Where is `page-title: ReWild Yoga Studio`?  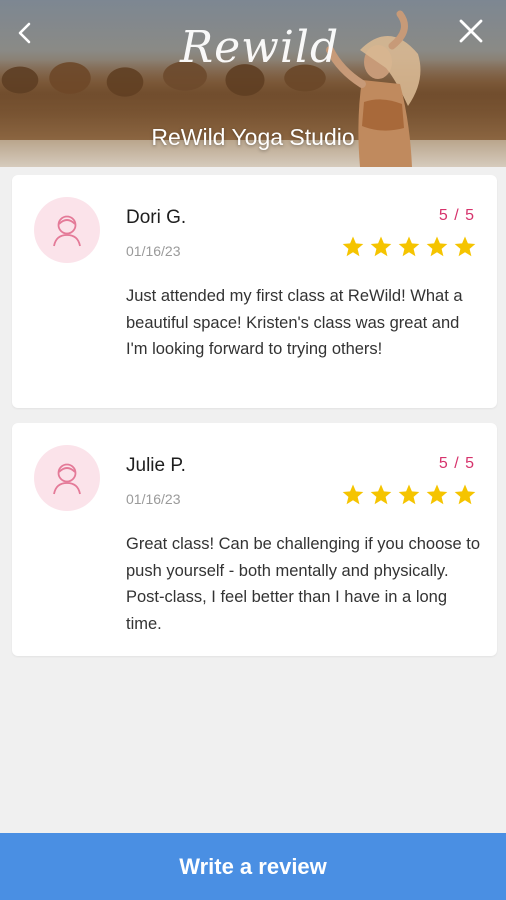 page-title: ReWild Yoga Studio is located at coordinates (253, 137).